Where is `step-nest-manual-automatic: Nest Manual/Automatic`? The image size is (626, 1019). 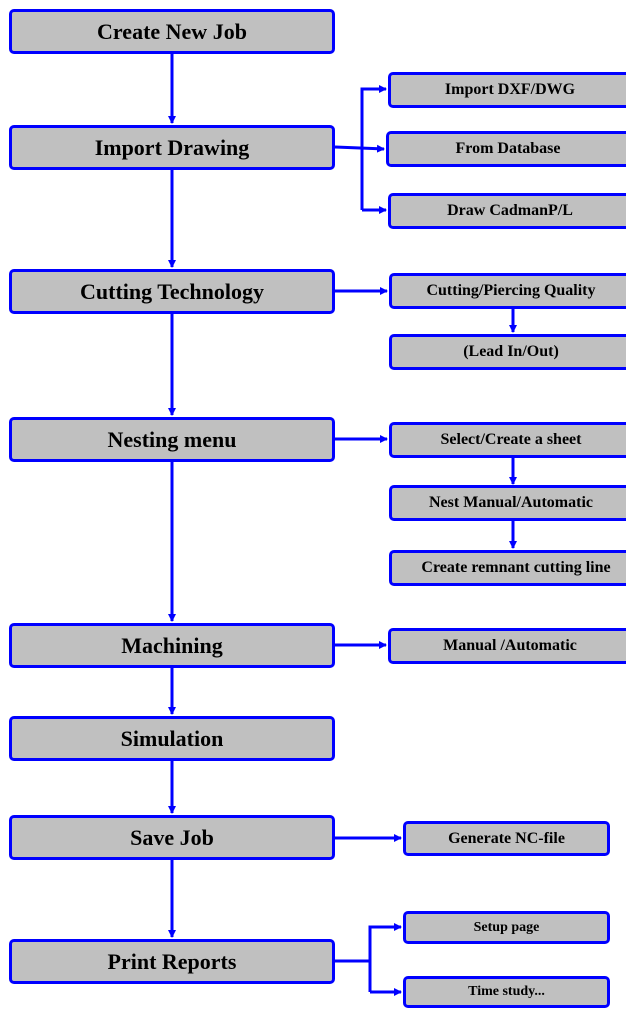
step-nest-manual-automatic: Nest Manual/Automatic is located at coordinates (507, 503).